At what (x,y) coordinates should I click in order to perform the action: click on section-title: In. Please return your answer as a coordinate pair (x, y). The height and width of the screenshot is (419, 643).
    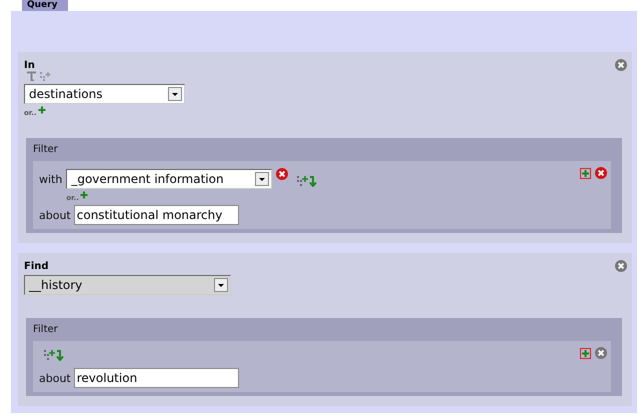
    Looking at the image, I should click on (29, 65).